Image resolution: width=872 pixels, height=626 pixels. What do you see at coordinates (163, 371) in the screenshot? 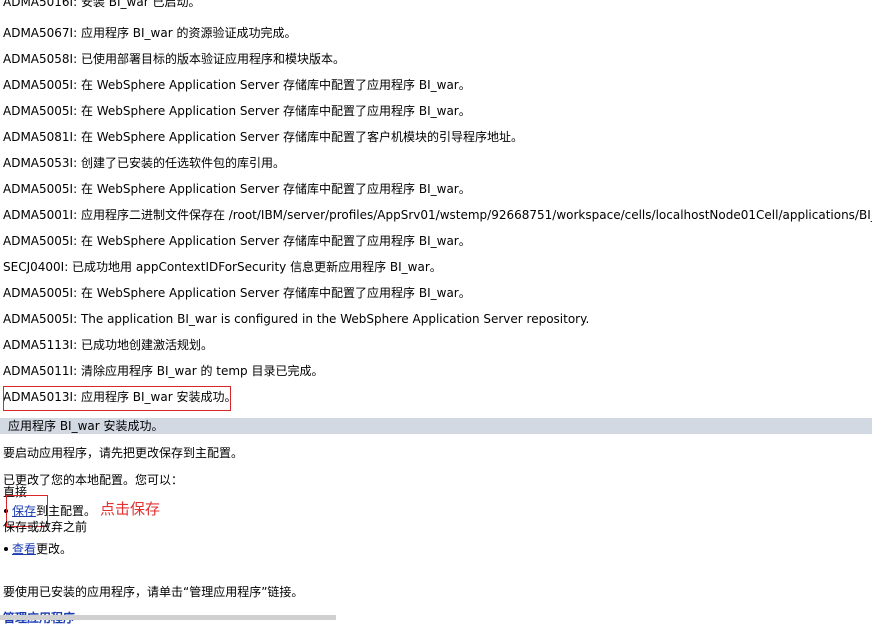
I see `log-line: ADMA5011I: 清除应用程序 BI_war 的 temp 目录已完成。` at bounding box center [163, 371].